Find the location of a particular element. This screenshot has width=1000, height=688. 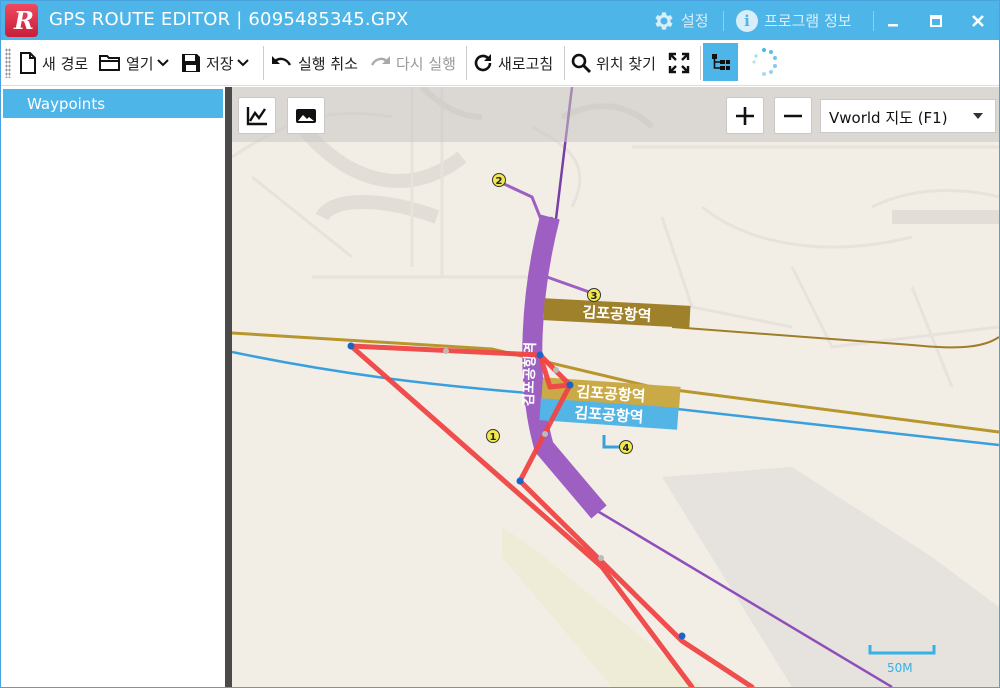

new-route-label: 새 경로 is located at coordinates (65, 63).